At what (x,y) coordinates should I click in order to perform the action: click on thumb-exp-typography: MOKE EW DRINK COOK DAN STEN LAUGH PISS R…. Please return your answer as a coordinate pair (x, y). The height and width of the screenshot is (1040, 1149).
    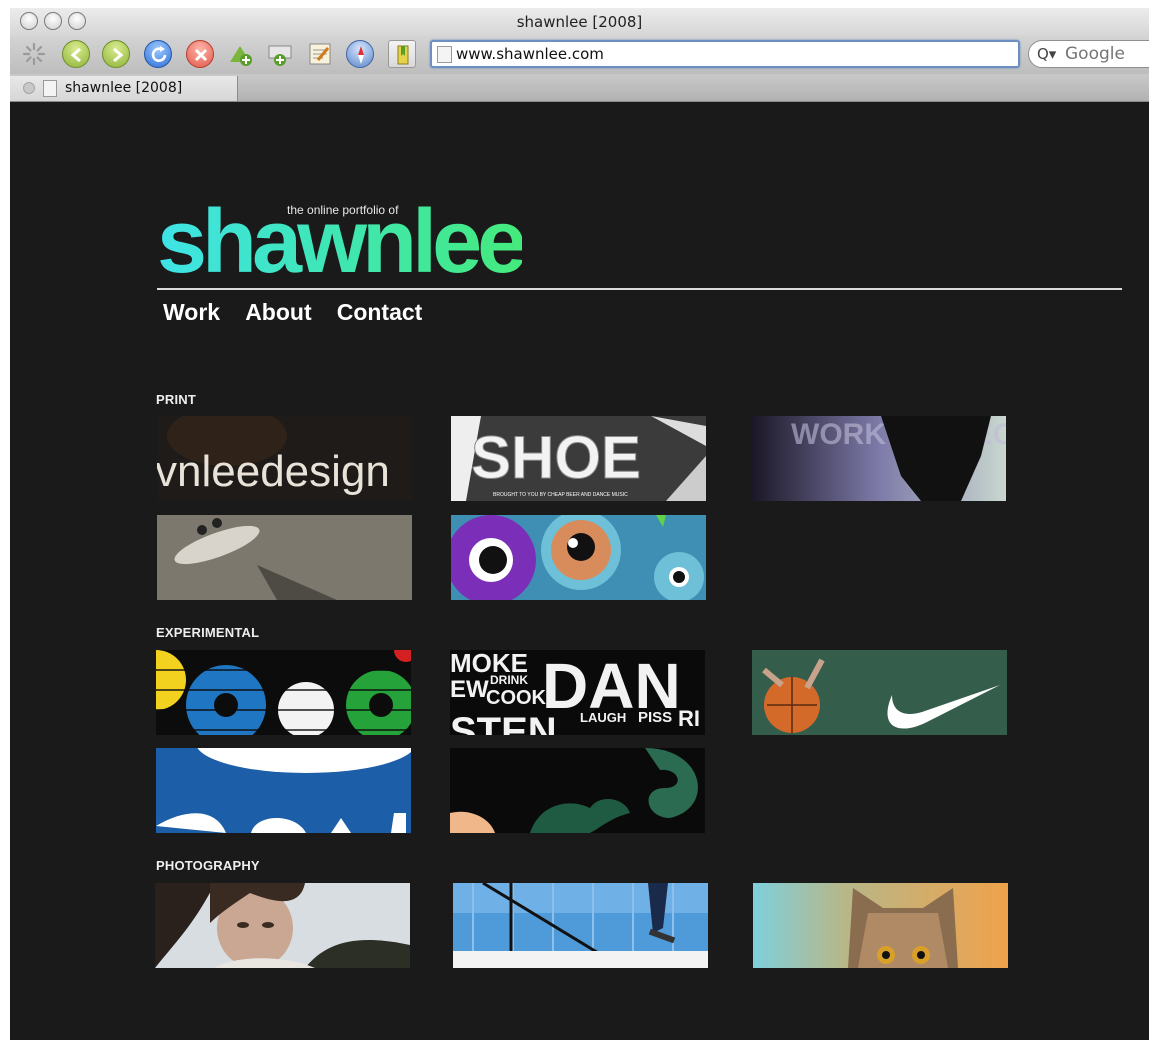
    Looking at the image, I should click on (577, 692).